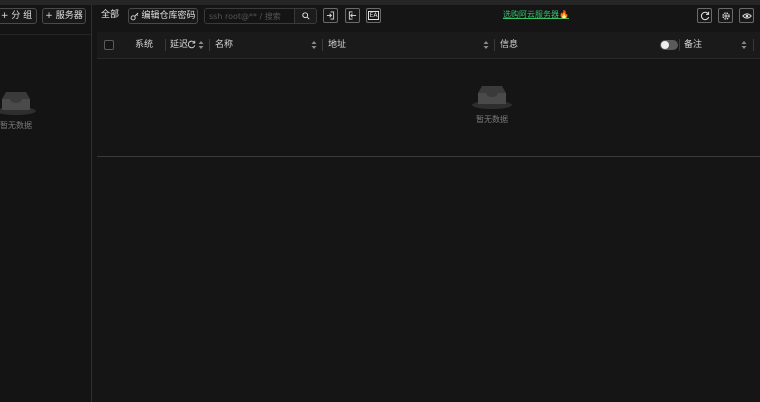 This screenshot has width=760, height=402. Describe the element at coordinates (428, 45) in the screenshot. I see `table-header: 系统 延迟 名称 地址 信息 备注` at that location.